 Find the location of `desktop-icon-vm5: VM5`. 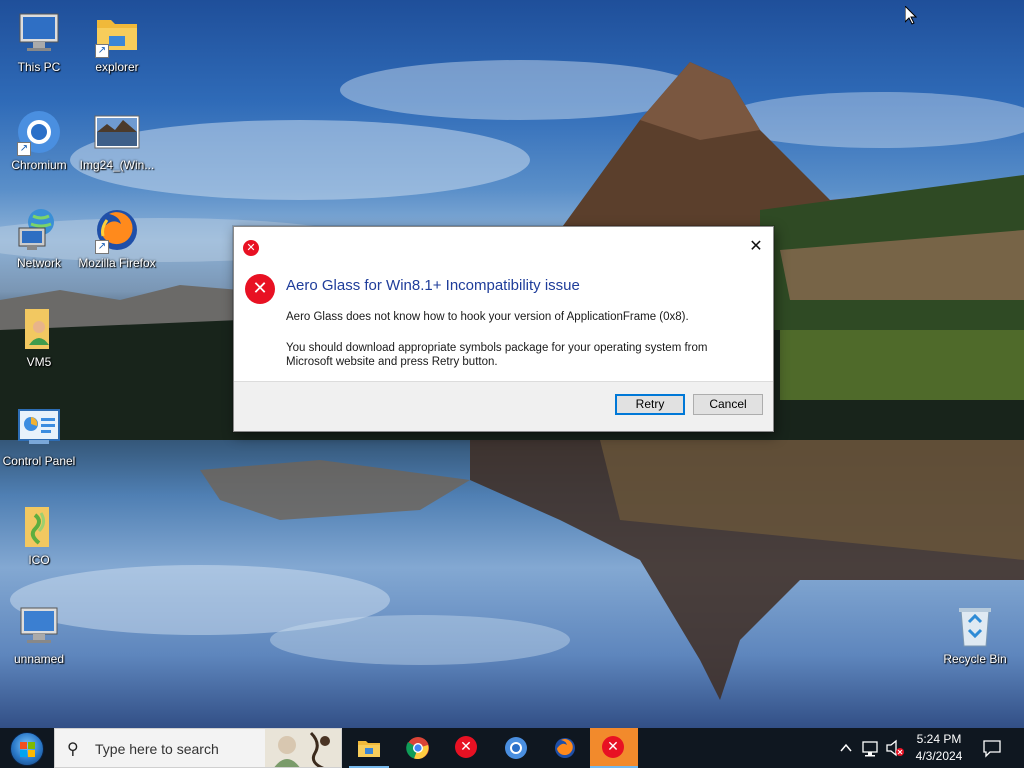

desktop-icon-vm5: VM5 is located at coordinates (39, 337).